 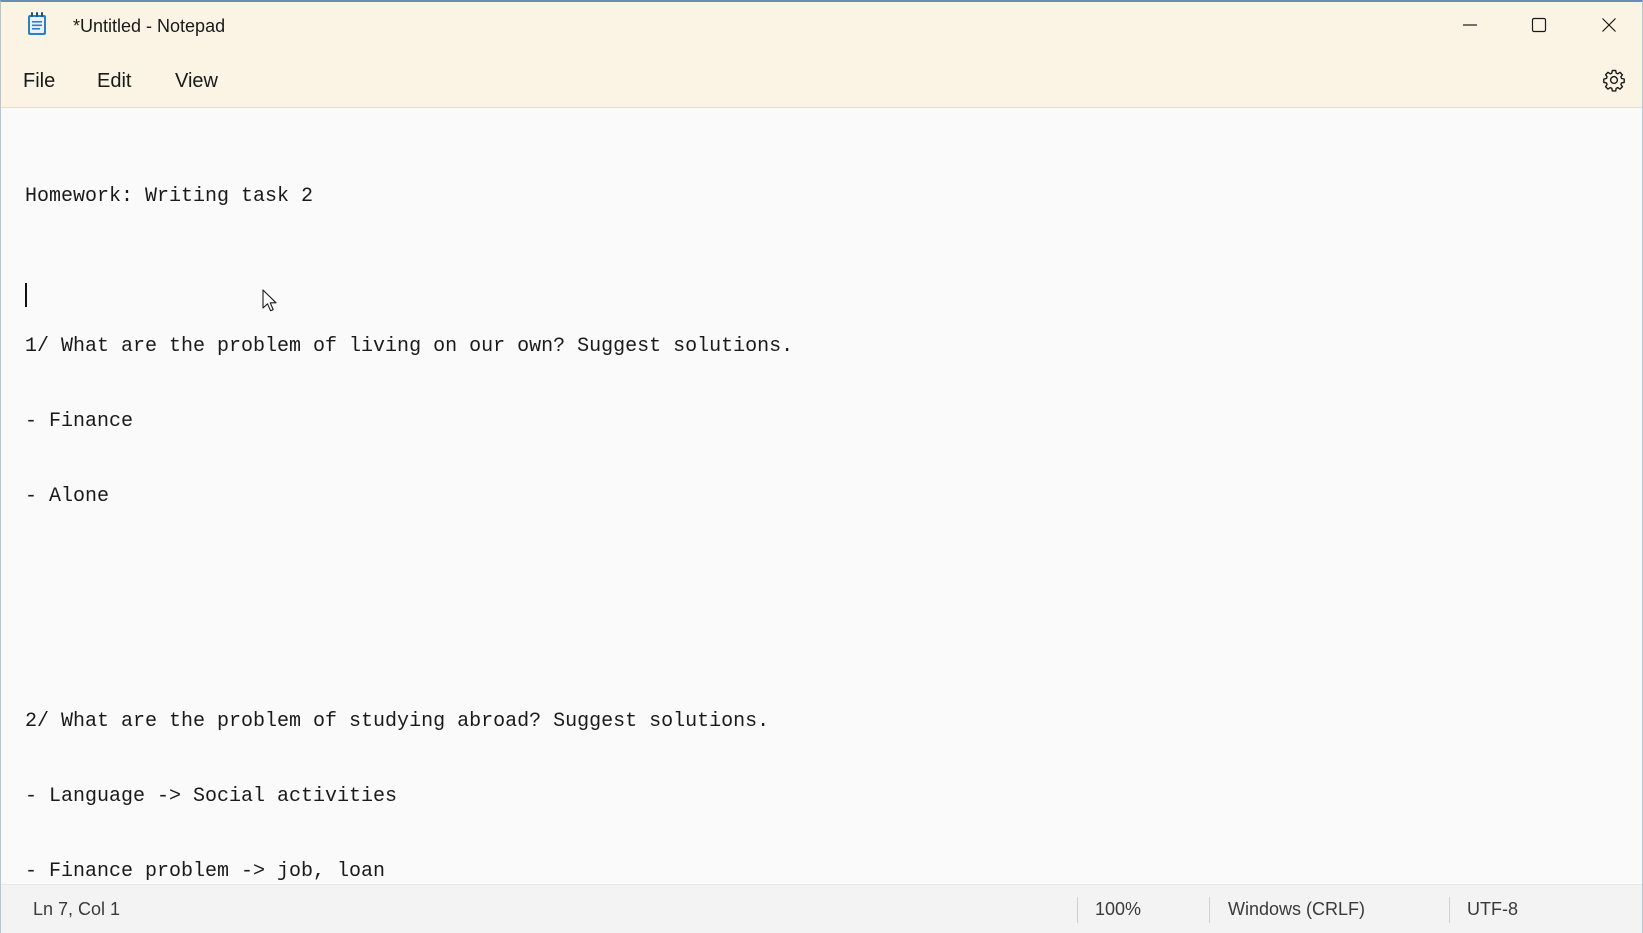 I want to click on notepad-icon, so click(x=37, y=24).